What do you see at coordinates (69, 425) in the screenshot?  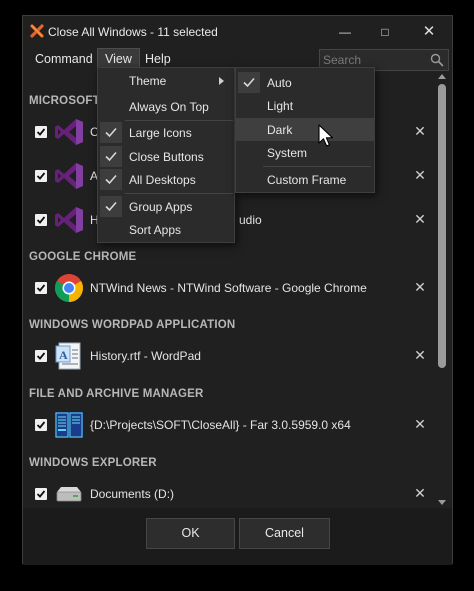 I see `far-manager-icon` at bounding box center [69, 425].